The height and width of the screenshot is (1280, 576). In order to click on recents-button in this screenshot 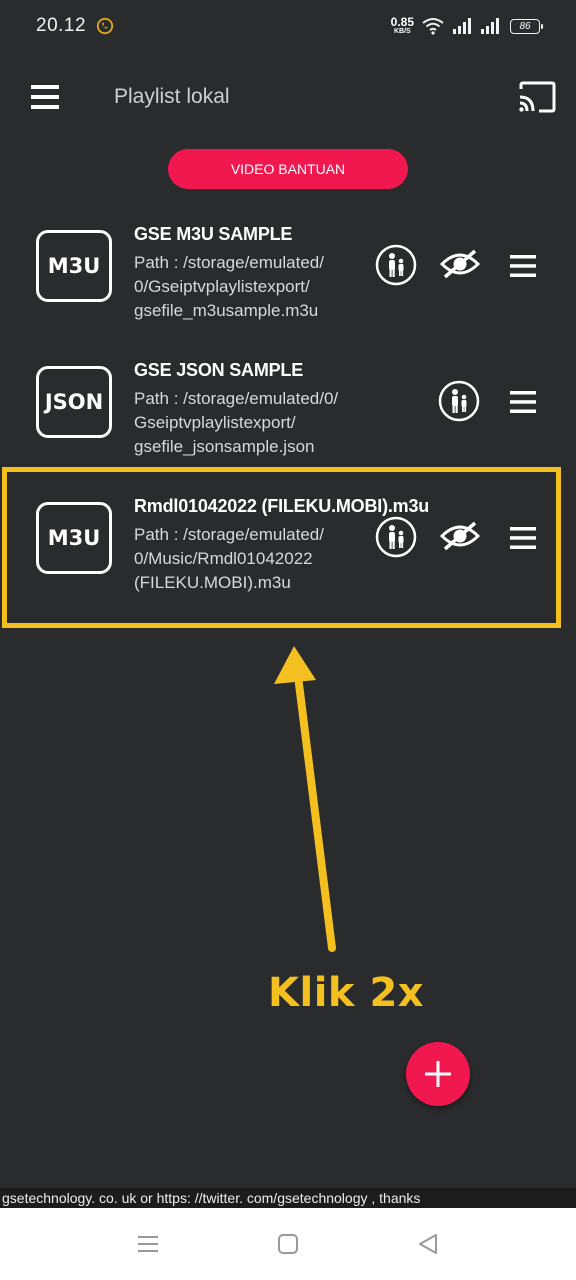, I will do `click(148, 1244)`.